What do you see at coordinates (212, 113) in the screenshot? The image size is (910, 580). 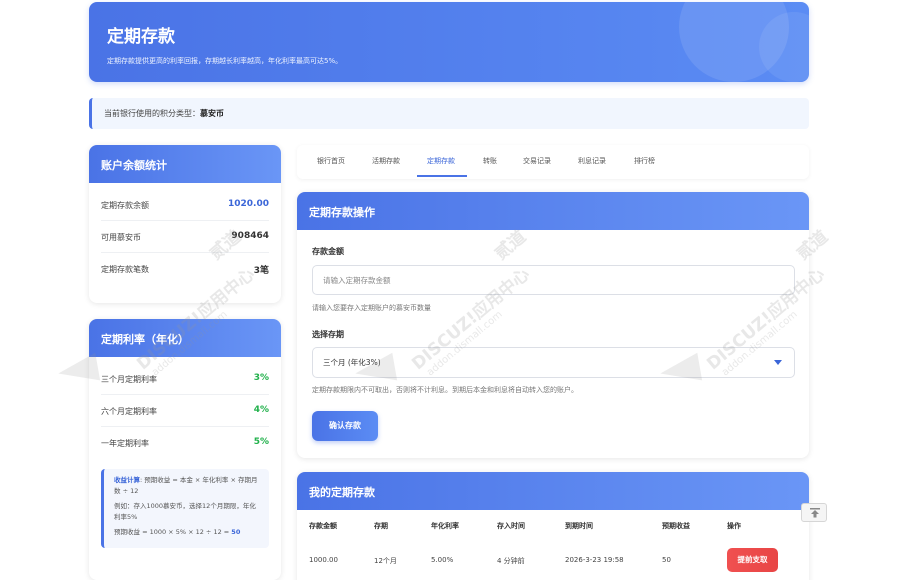 I see `currency-name: 慕安币` at bounding box center [212, 113].